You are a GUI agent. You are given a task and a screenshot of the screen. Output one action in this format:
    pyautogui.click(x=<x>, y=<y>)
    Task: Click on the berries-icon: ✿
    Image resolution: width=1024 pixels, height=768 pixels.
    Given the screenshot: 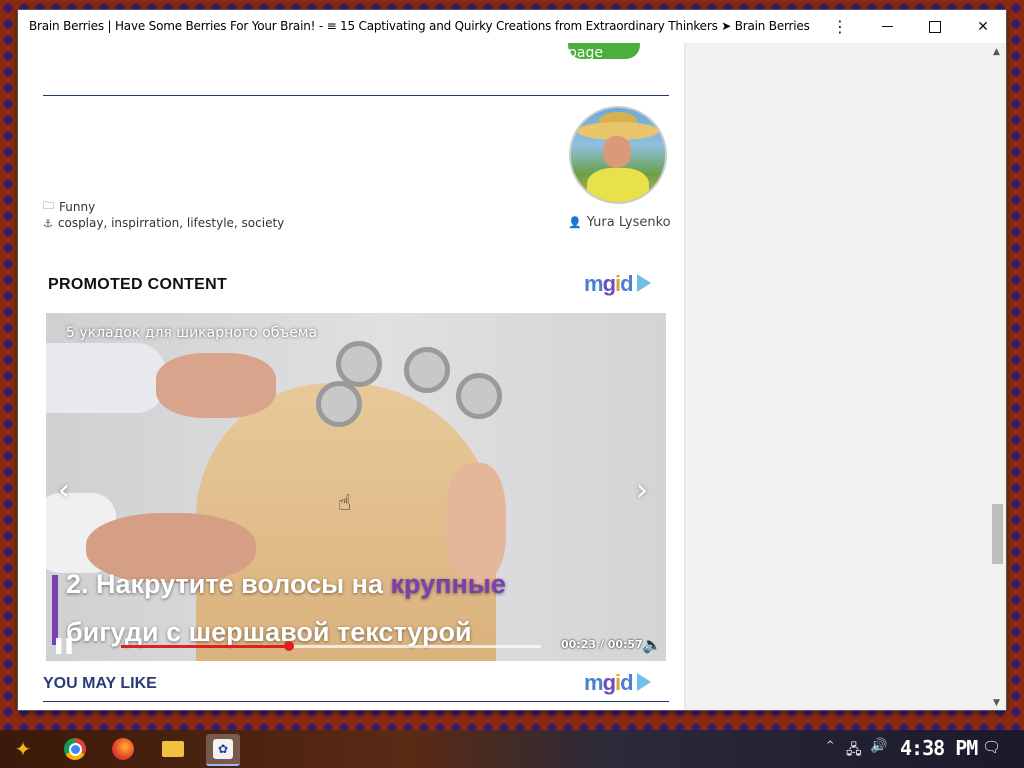 What is the action you would take?
    pyautogui.click(x=223, y=749)
    